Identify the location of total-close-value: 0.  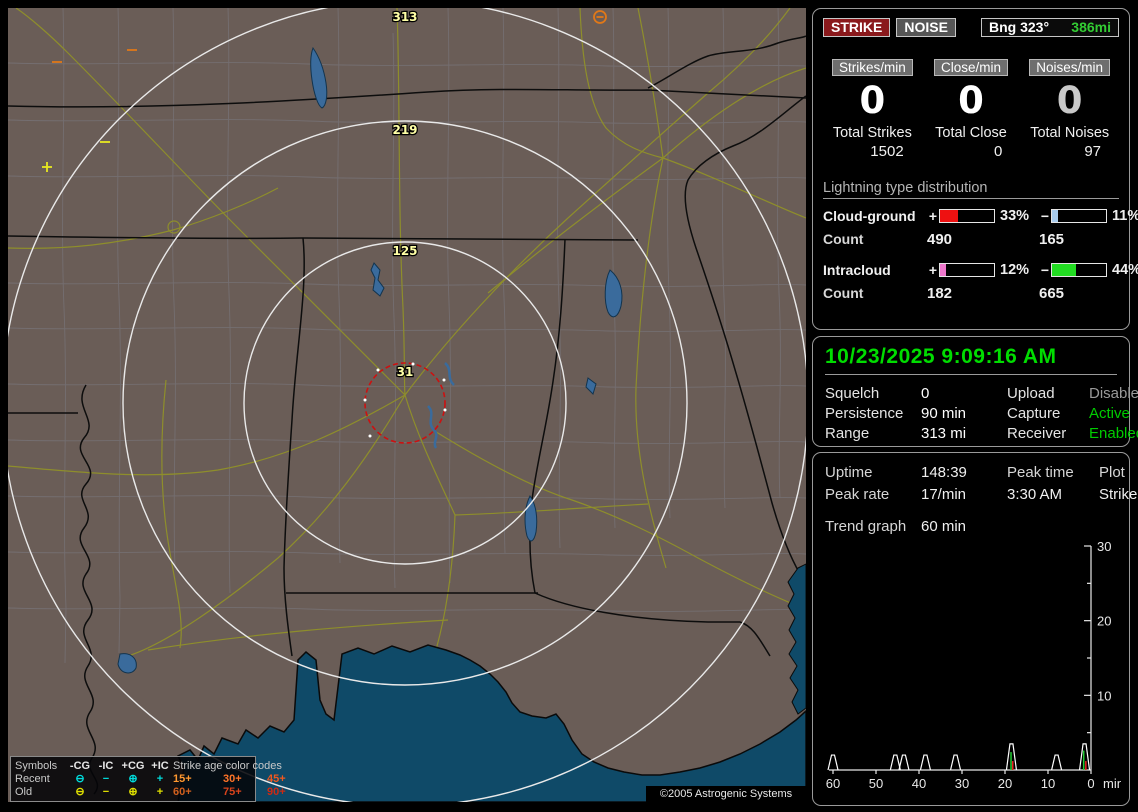
(998, 151).